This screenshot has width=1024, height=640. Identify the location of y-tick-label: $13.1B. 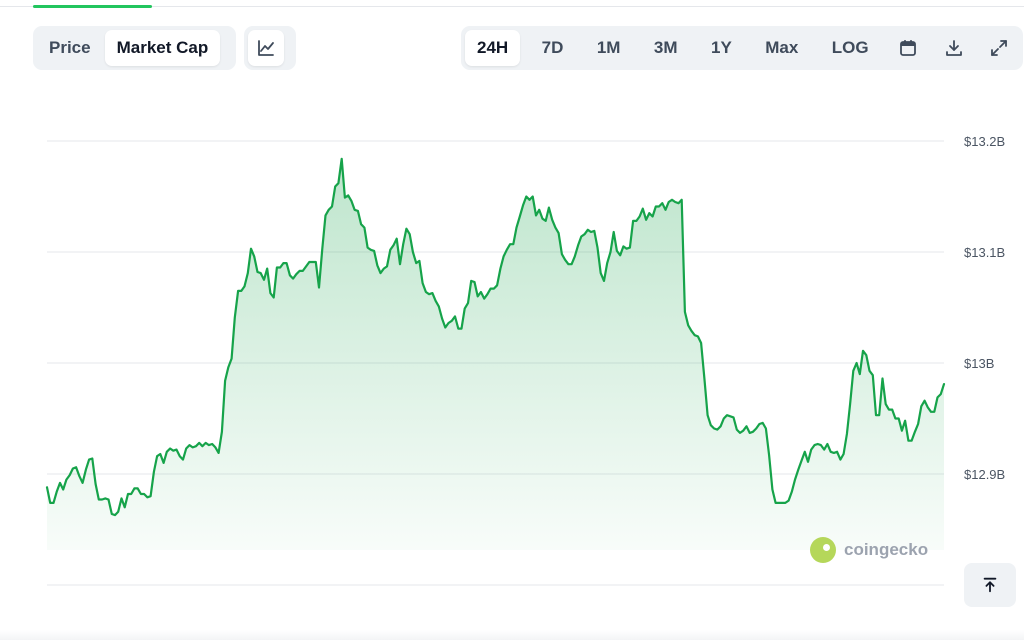
(984, 252).